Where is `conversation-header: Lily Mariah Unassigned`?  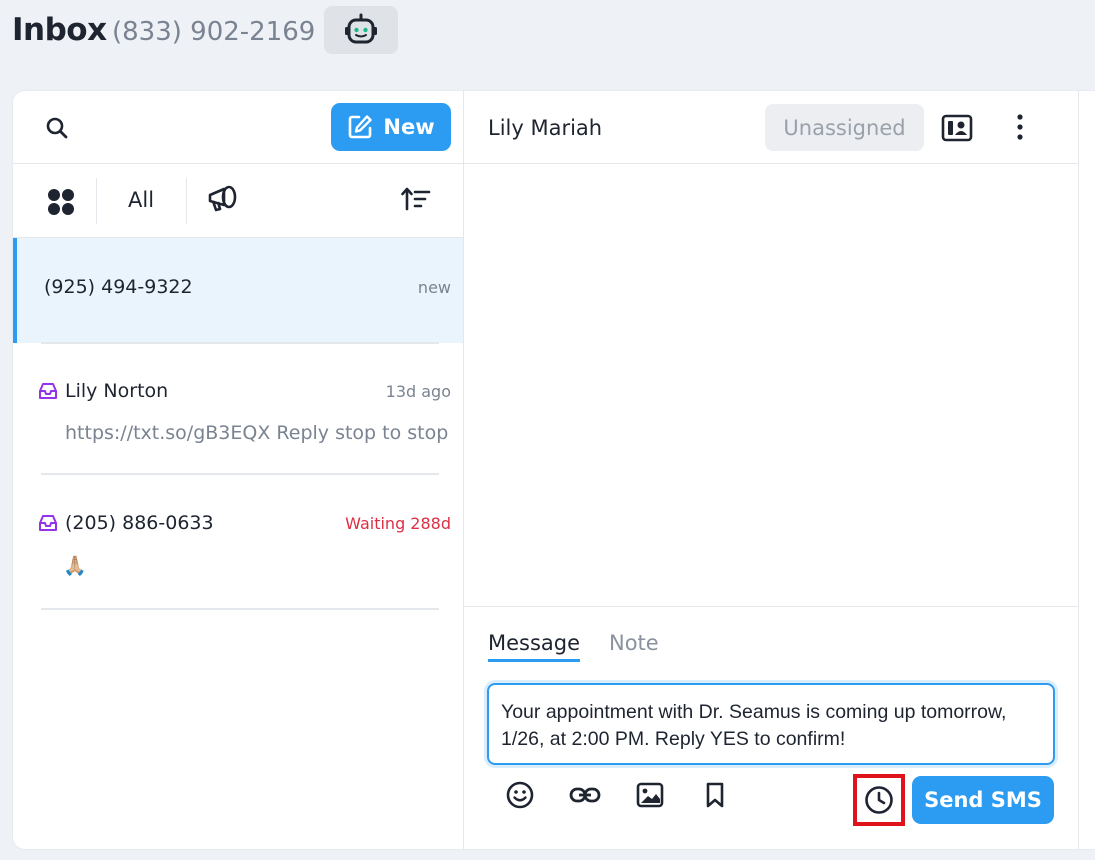 conversation-header: Lily Mariah Unassigned is located at coordinates (771, 127).